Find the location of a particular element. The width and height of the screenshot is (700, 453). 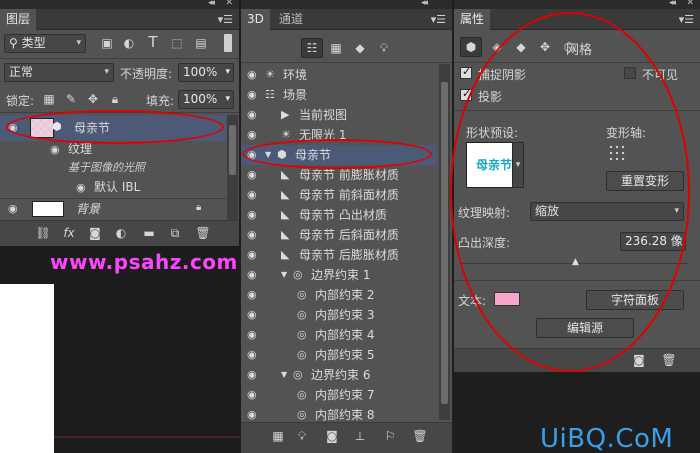

tab-3d: 3D is located at coordinates (255, 19).